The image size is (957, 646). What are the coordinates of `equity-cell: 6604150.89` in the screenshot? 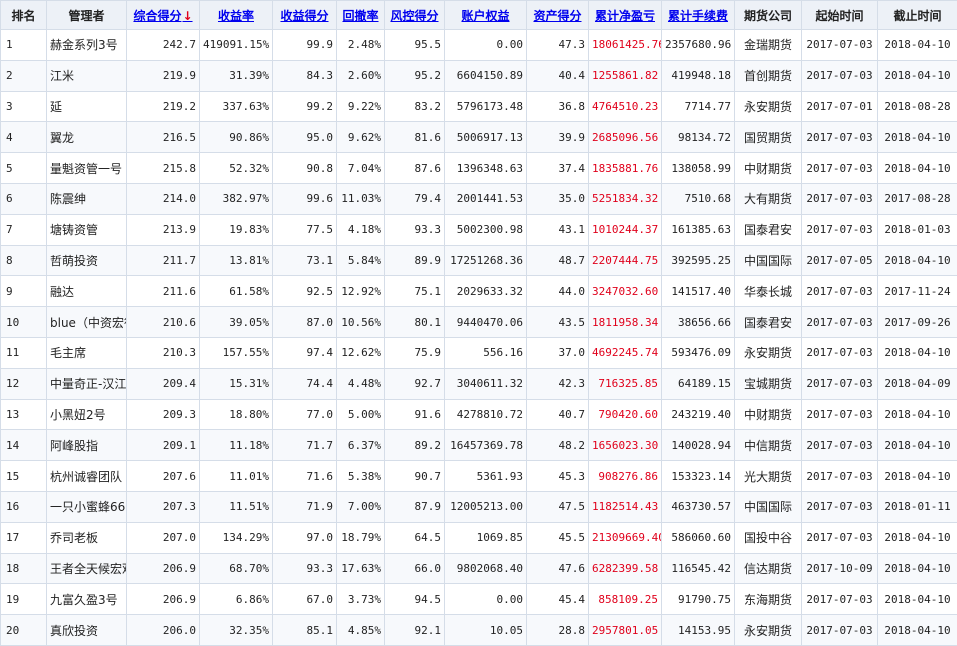 It's located at (486, 75).